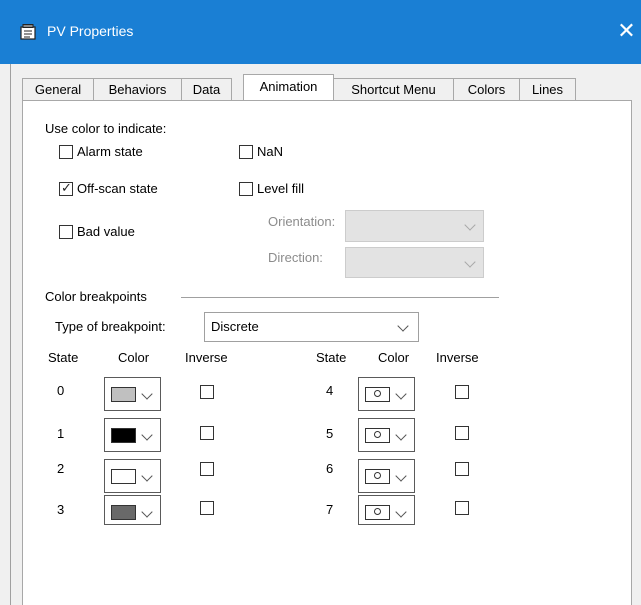  Describe the element at coordinates (110, 326) in the screenshot. I see `breakpoint-type-label: Type of breakpoint:` at that location.